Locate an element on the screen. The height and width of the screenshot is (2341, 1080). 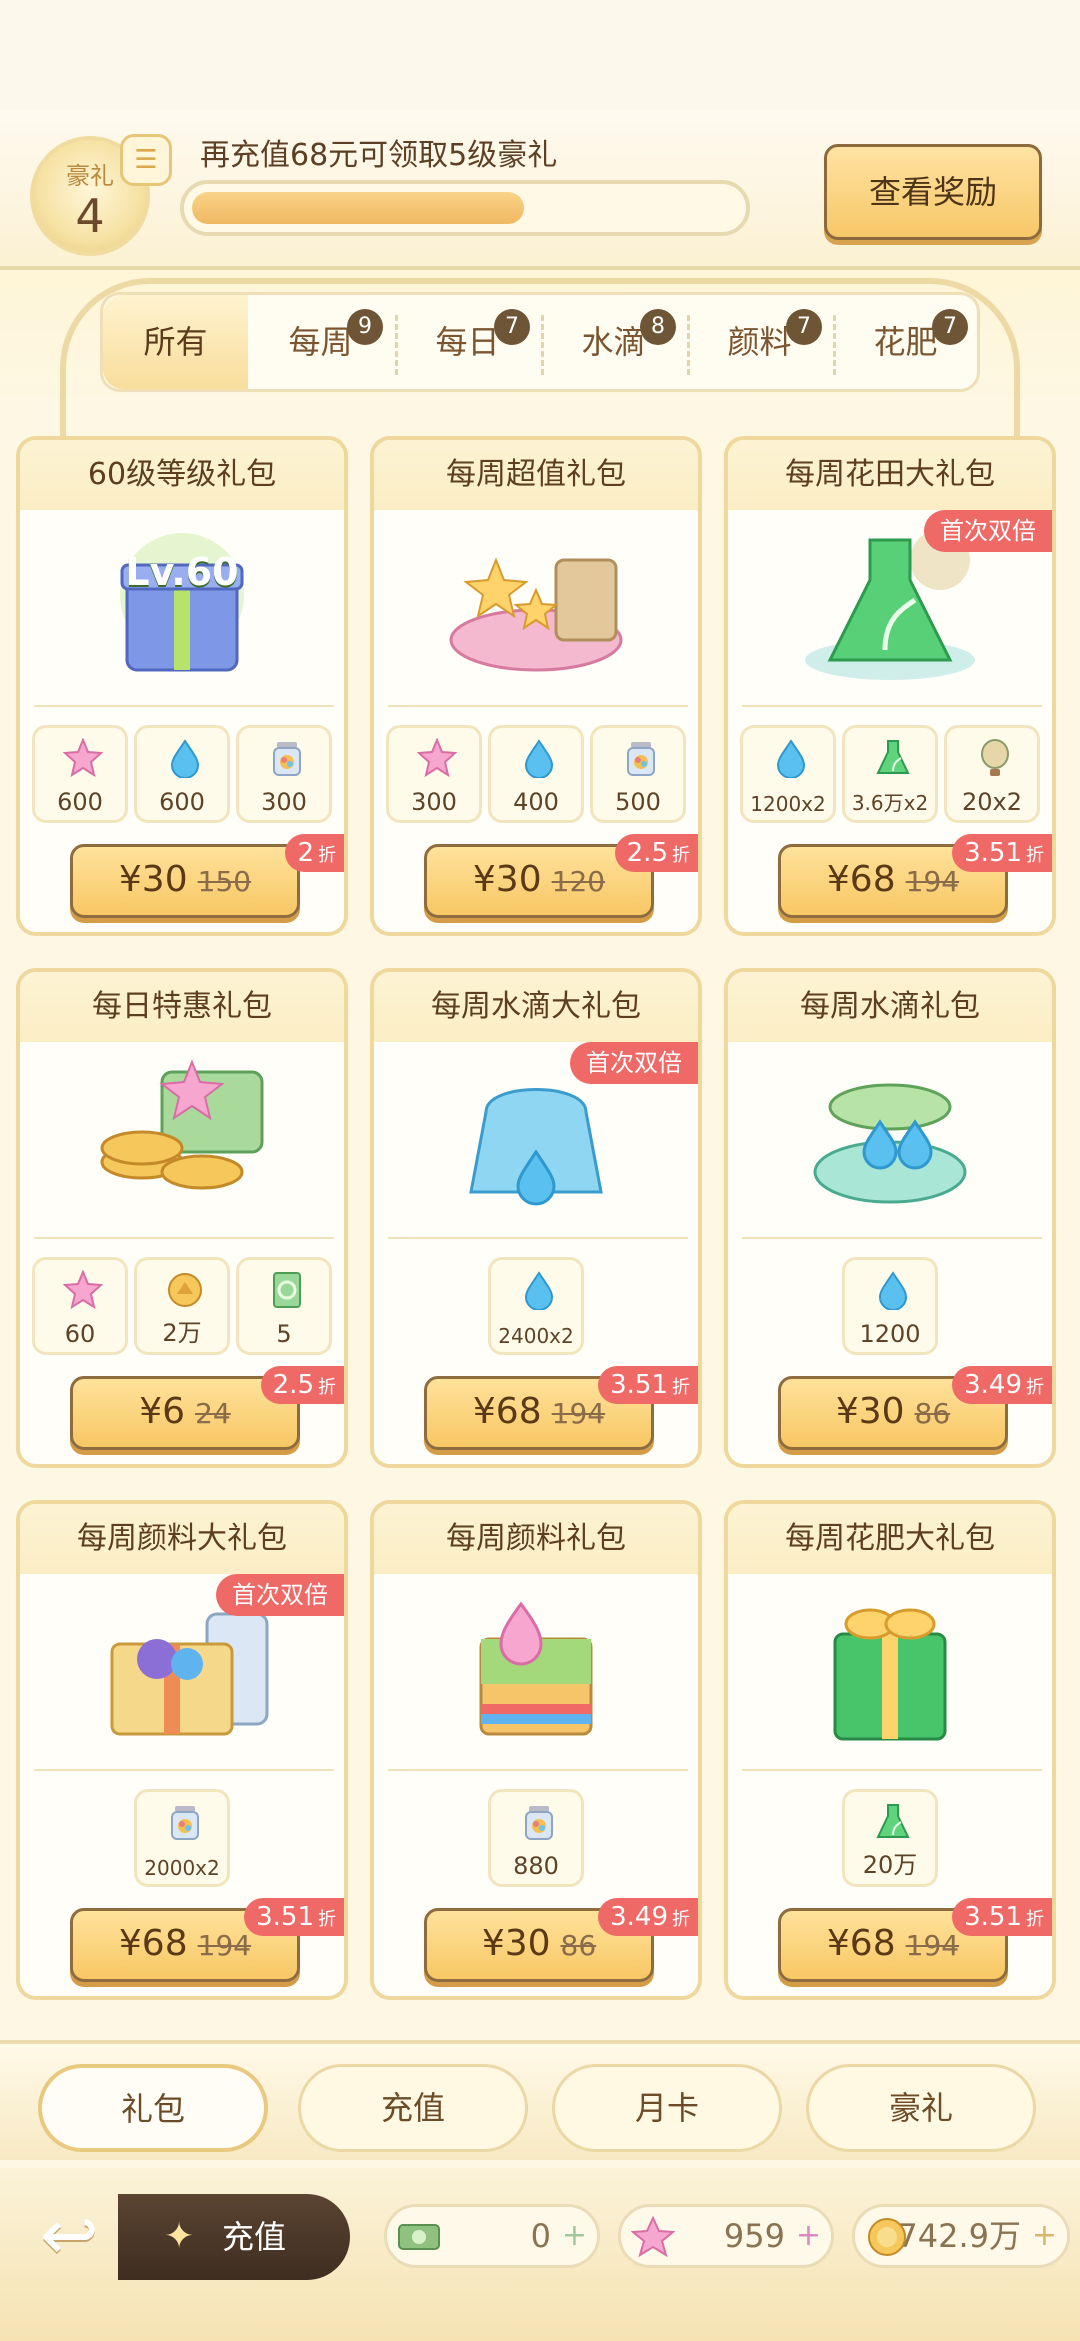
category-tabs: 所有 每周 9 每日 7 水滴 8 颜料 7 花肥 7 is located at coordinates (540, 342).